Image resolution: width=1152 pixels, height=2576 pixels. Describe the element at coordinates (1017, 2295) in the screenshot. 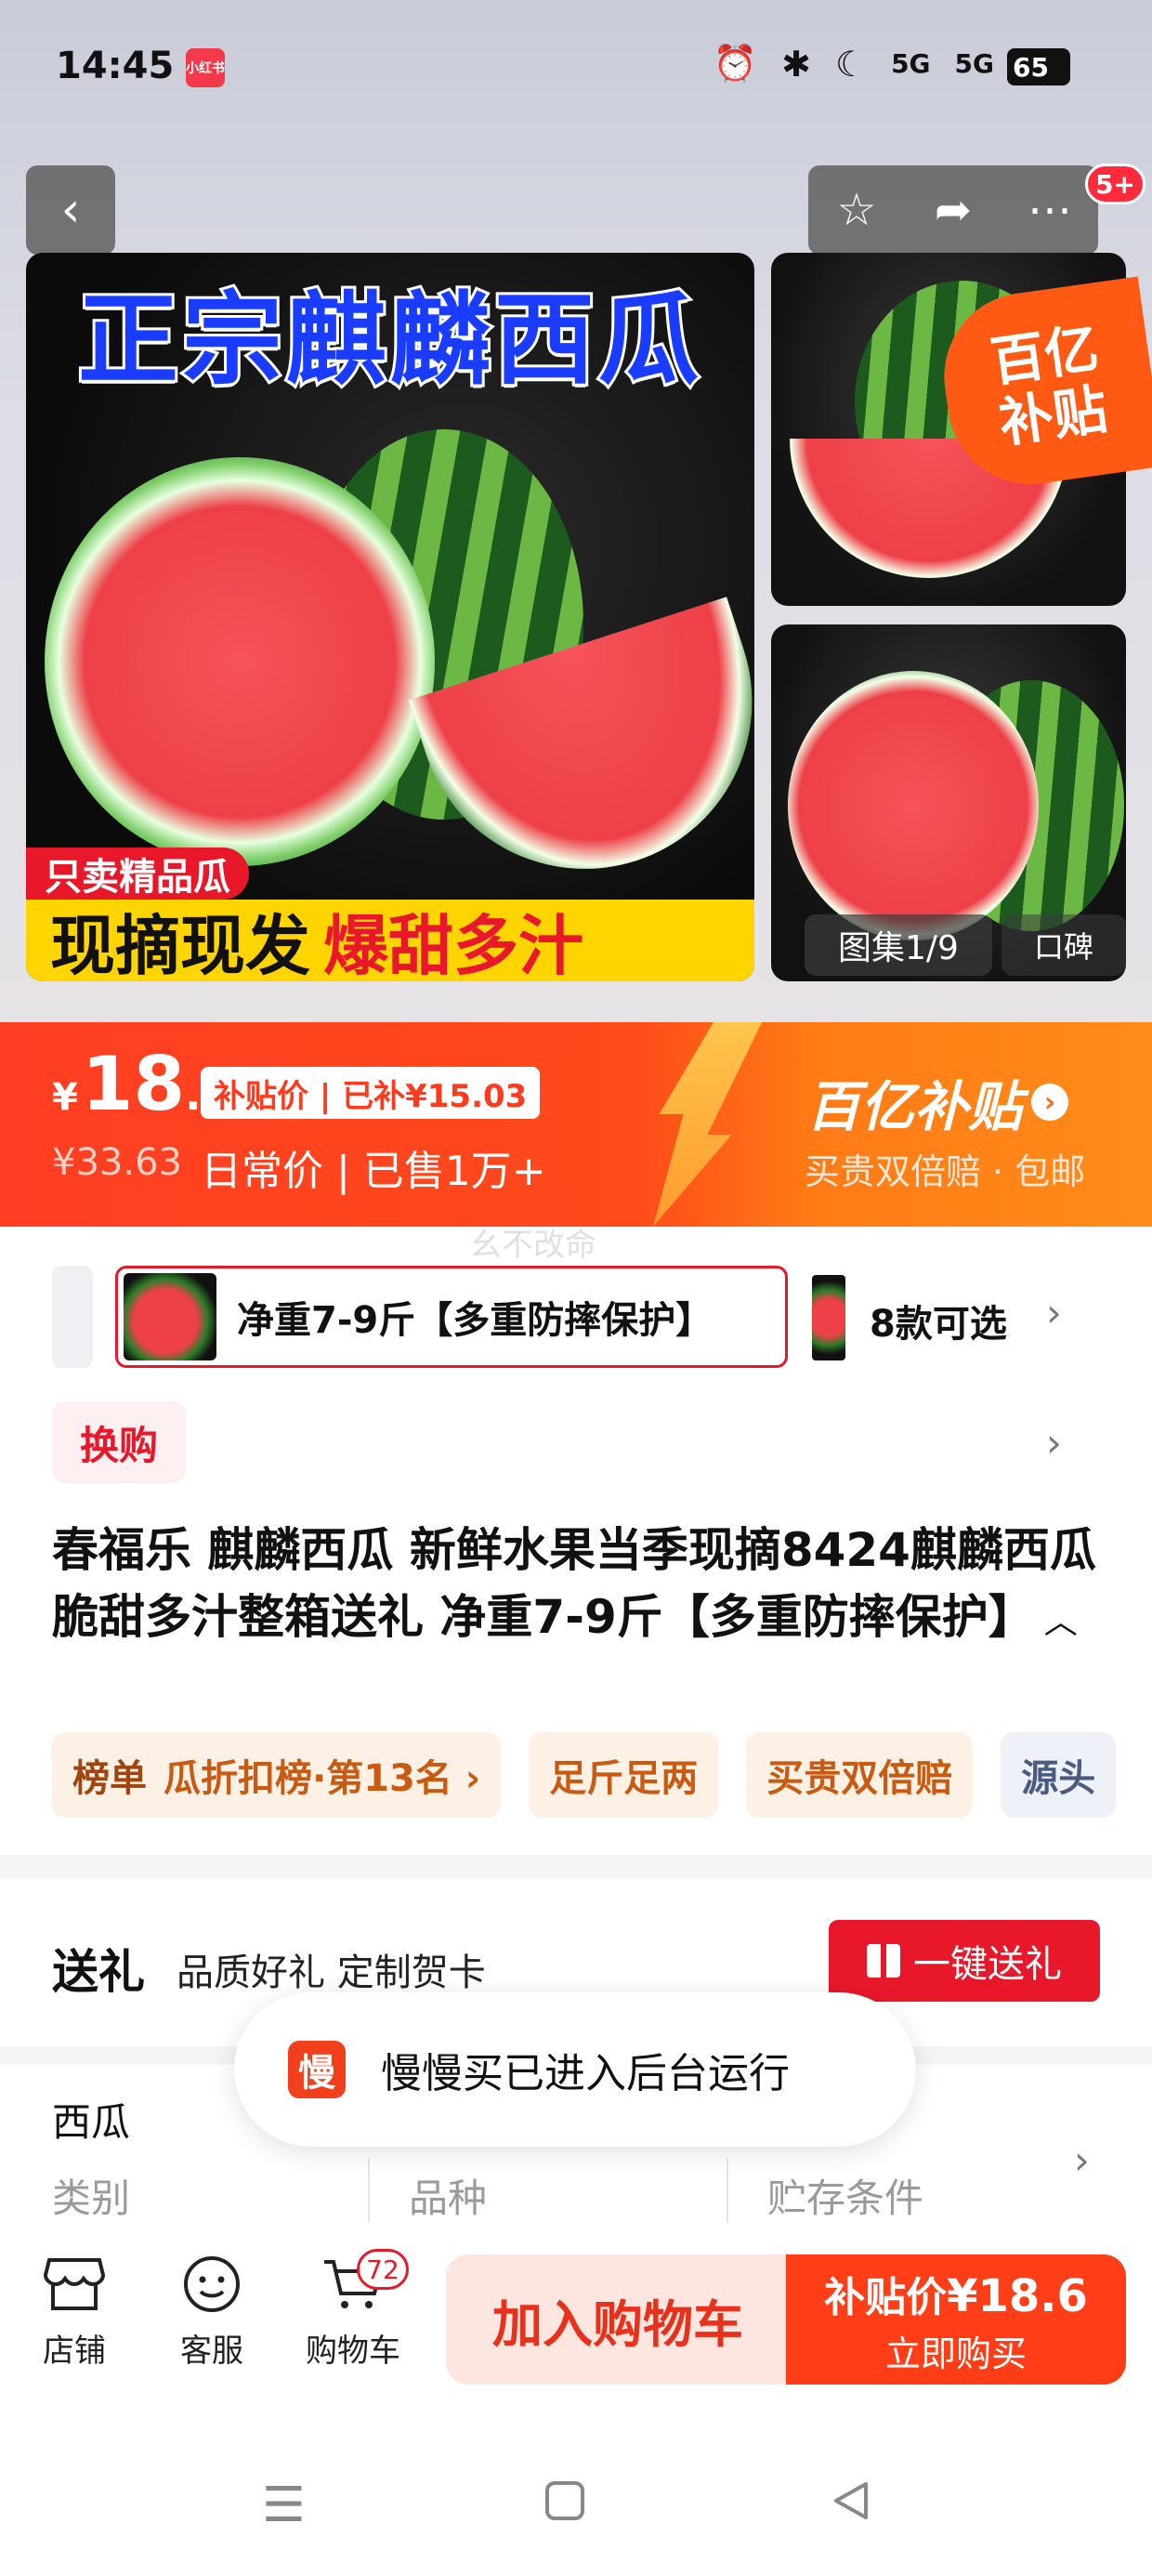

I see `buy-now-price-value: ¥18.6` at that location.